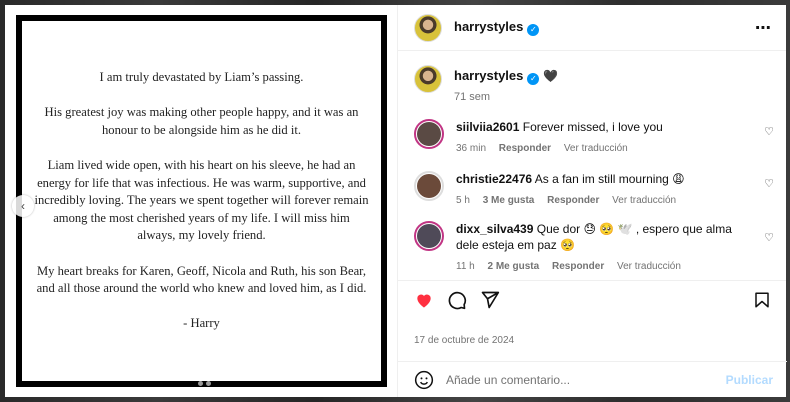  Describe the element at coordinates (506, 76) in the screenshot. I see `caption-username: harrystyles ✓ 🖤` at that location.